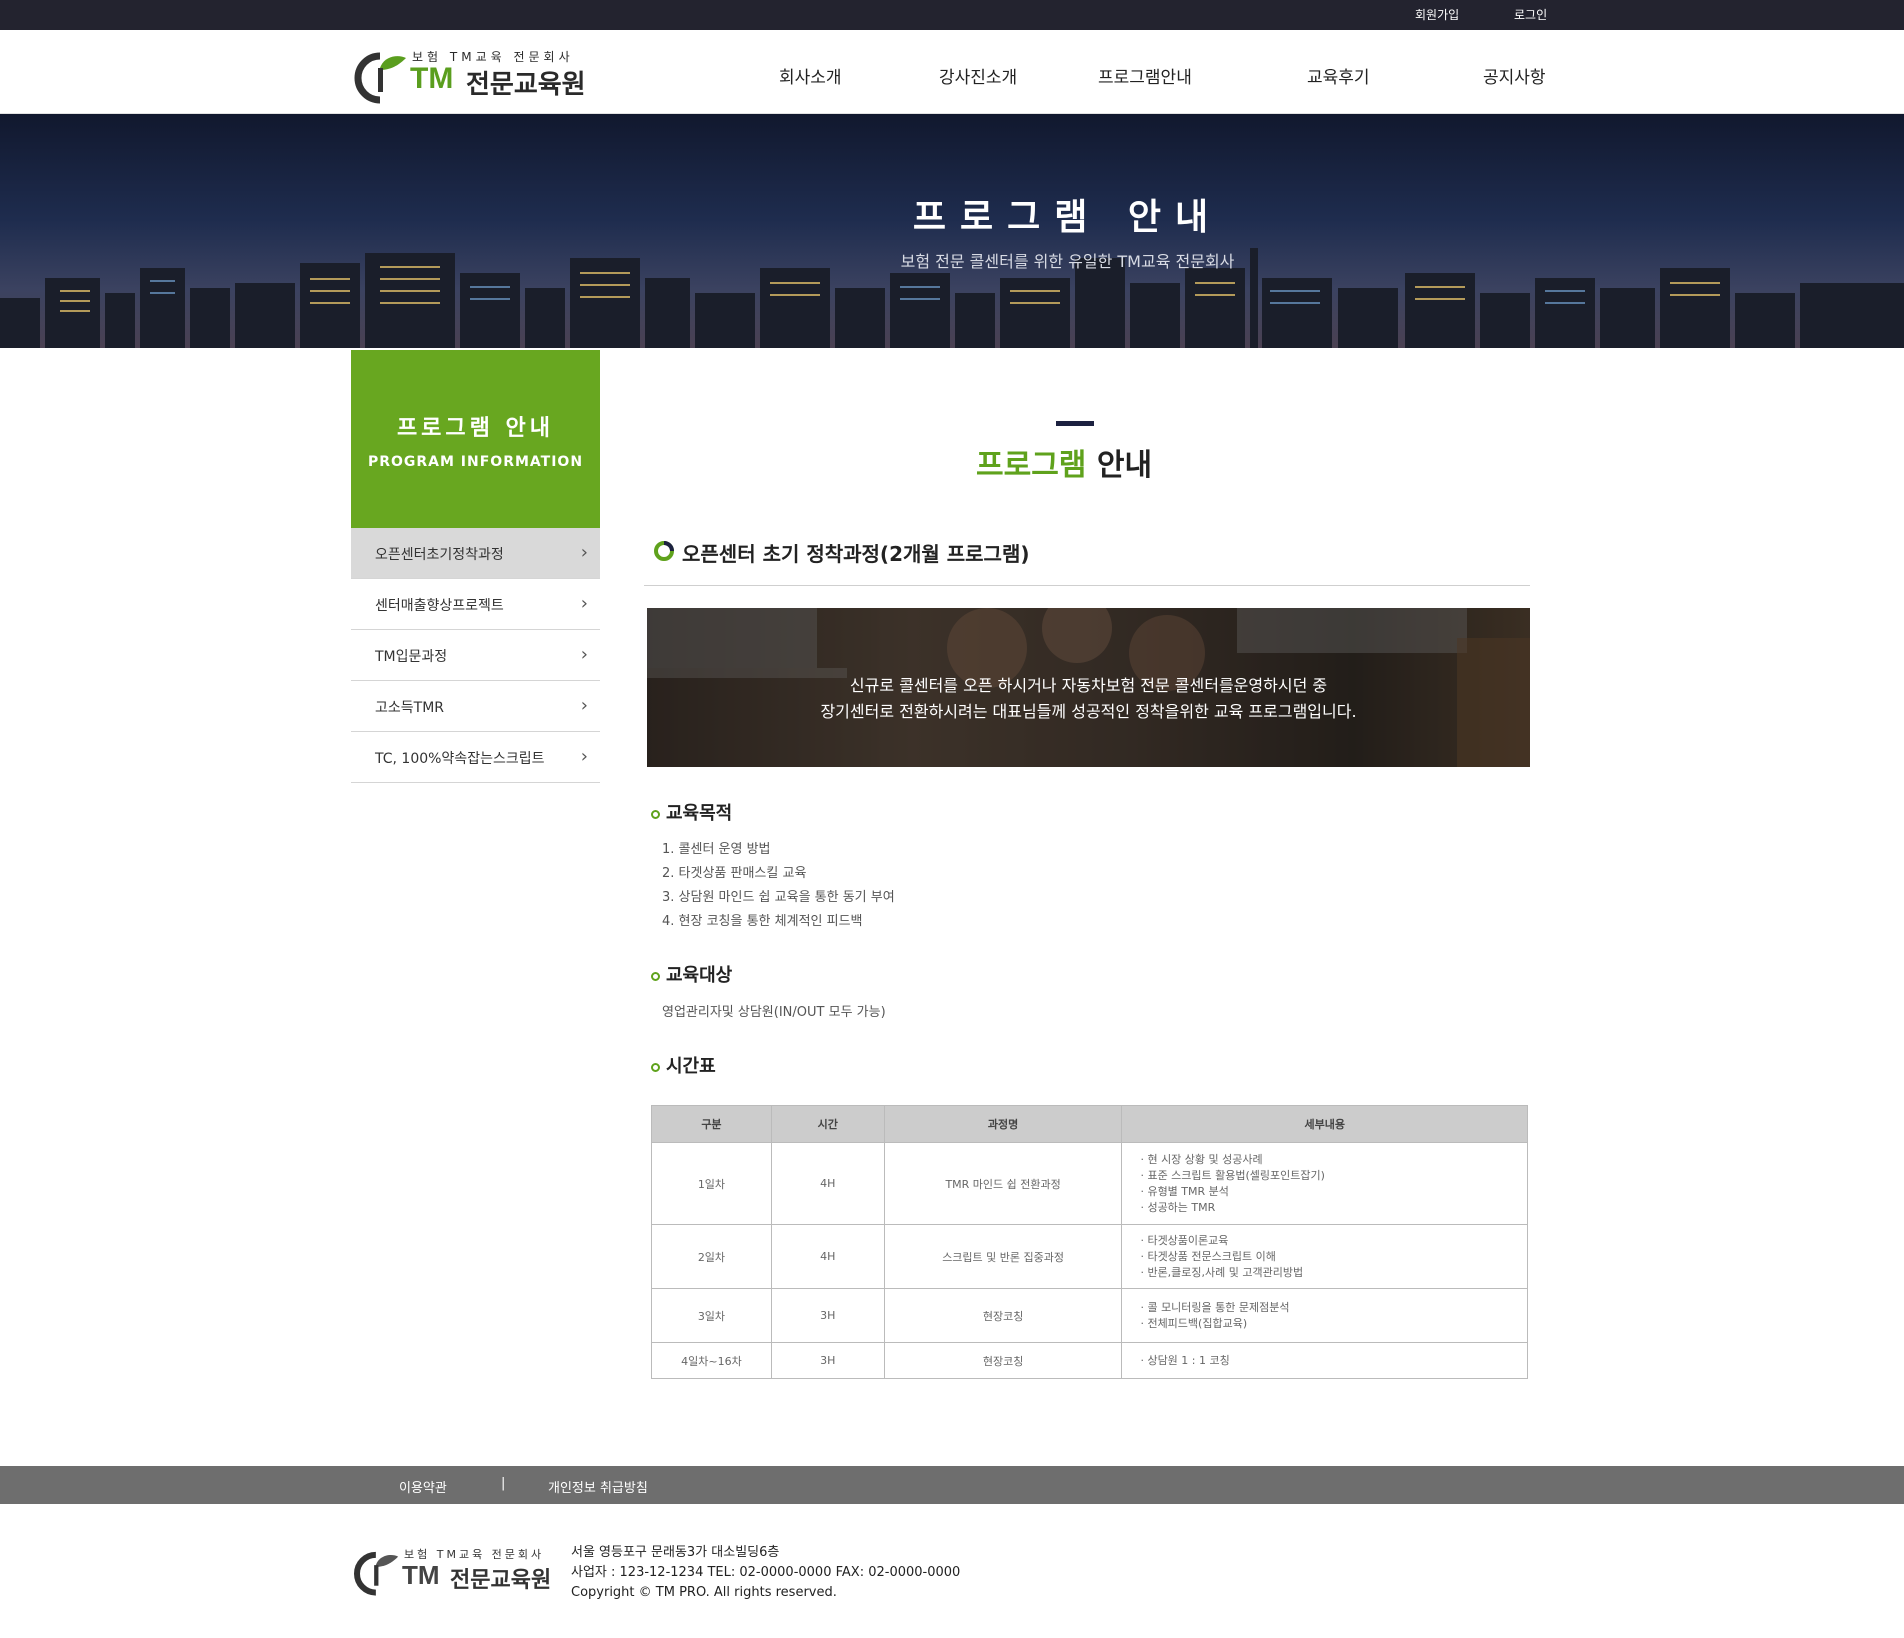 The height and width of the screenshot is (1638, 1904). Describe the element at coordinates (762, 921) in the screenshot. I see `list-item: 4. 현장 코칭을 통한 체계적인 피드백` at that location.